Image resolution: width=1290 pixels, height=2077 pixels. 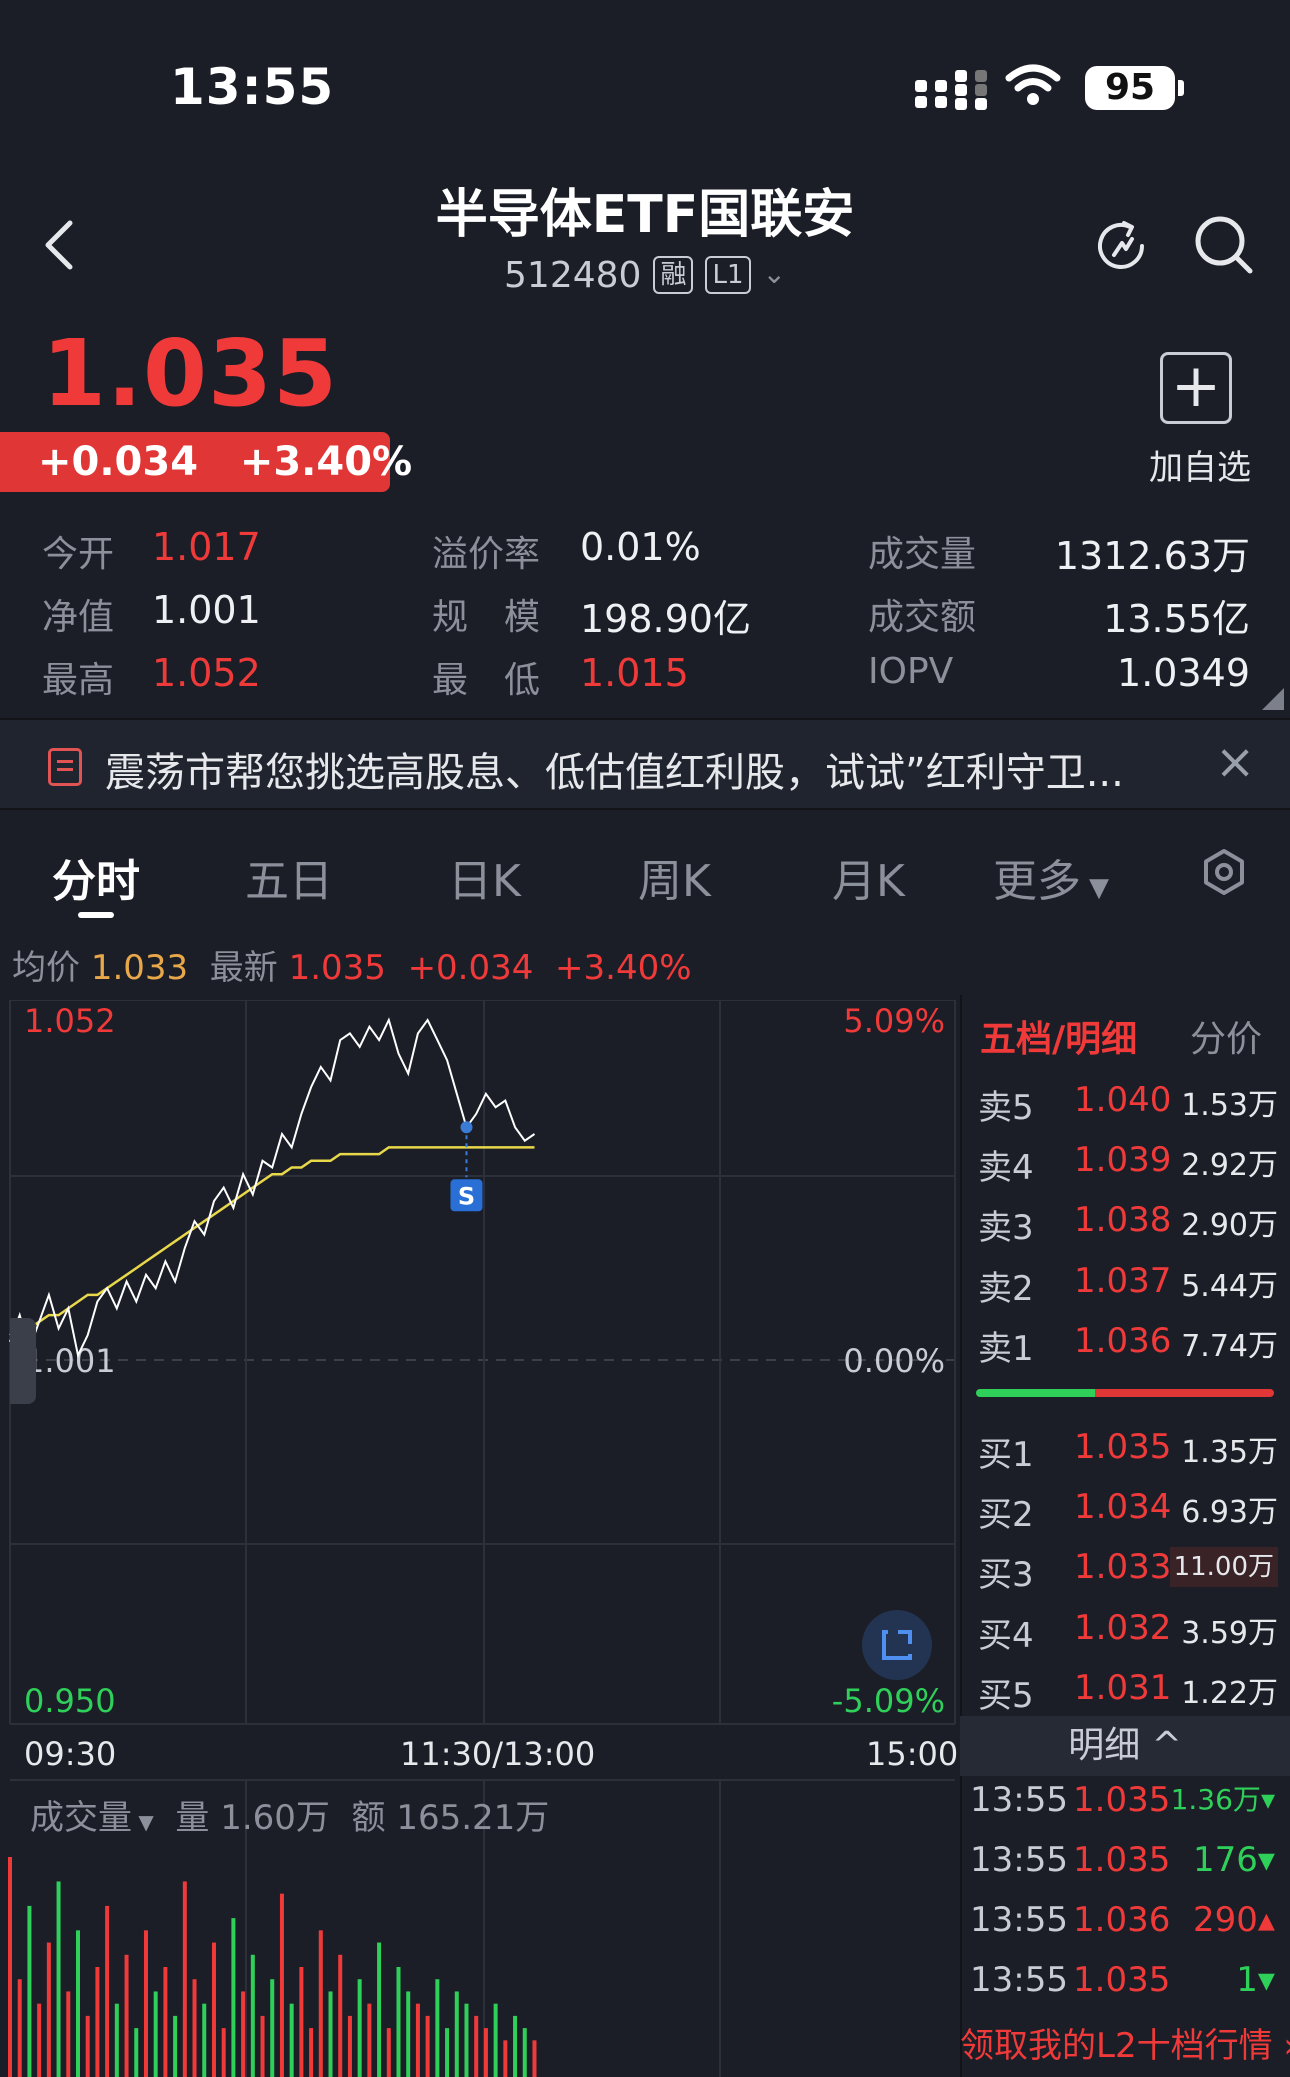 What do you see at coordinates (1125, 2042) in the screenshot?
I see `l2-promo-link: 领取我的L2十档行情 ›` at bounding box center [1125, 2042].